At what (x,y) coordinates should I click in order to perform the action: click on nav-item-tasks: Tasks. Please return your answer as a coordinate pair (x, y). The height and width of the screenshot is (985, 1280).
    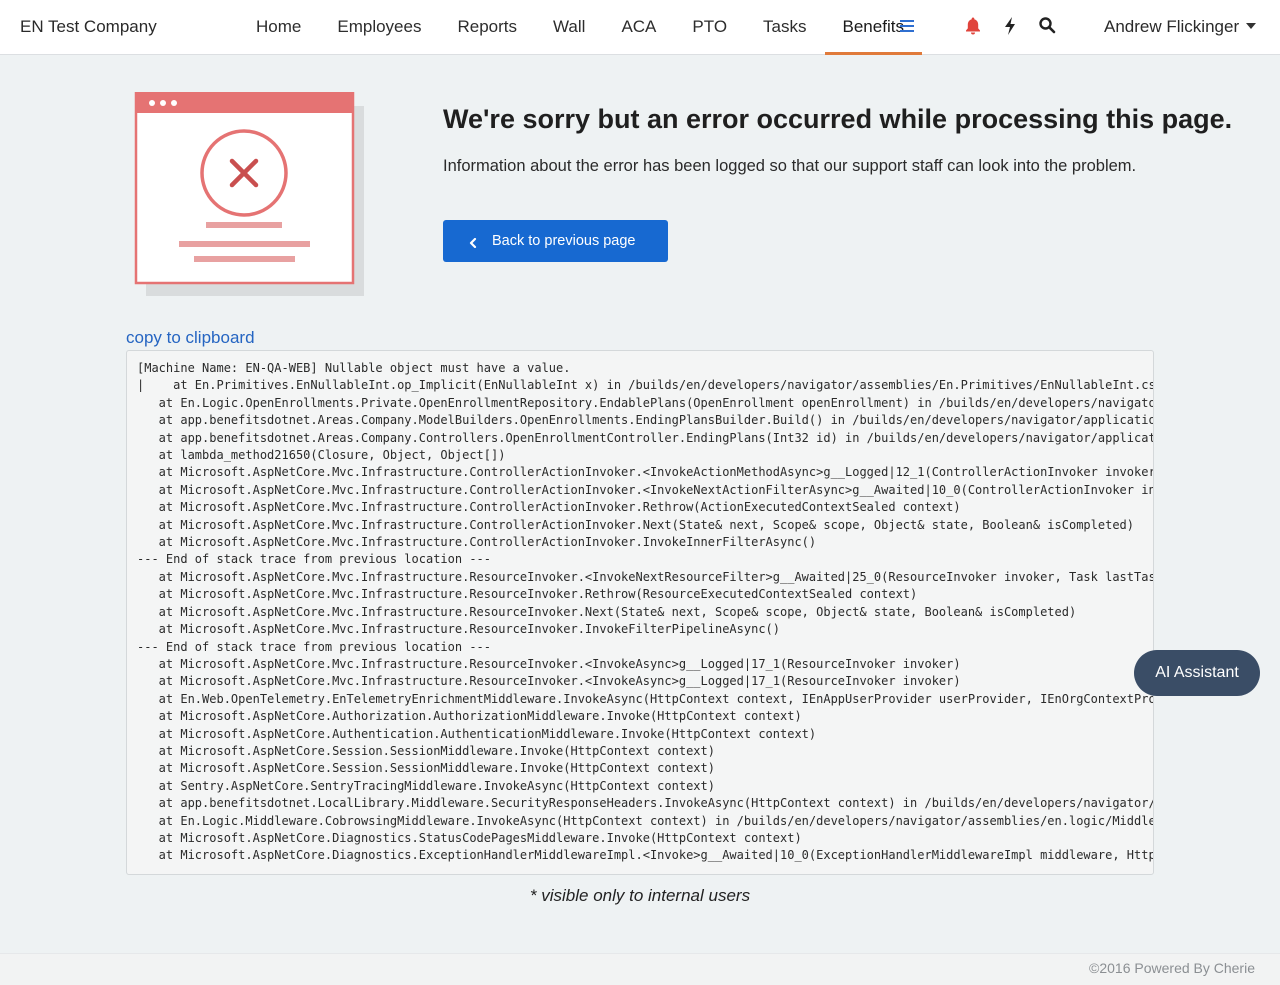
    Looking at the image, I should click on (784, 27).